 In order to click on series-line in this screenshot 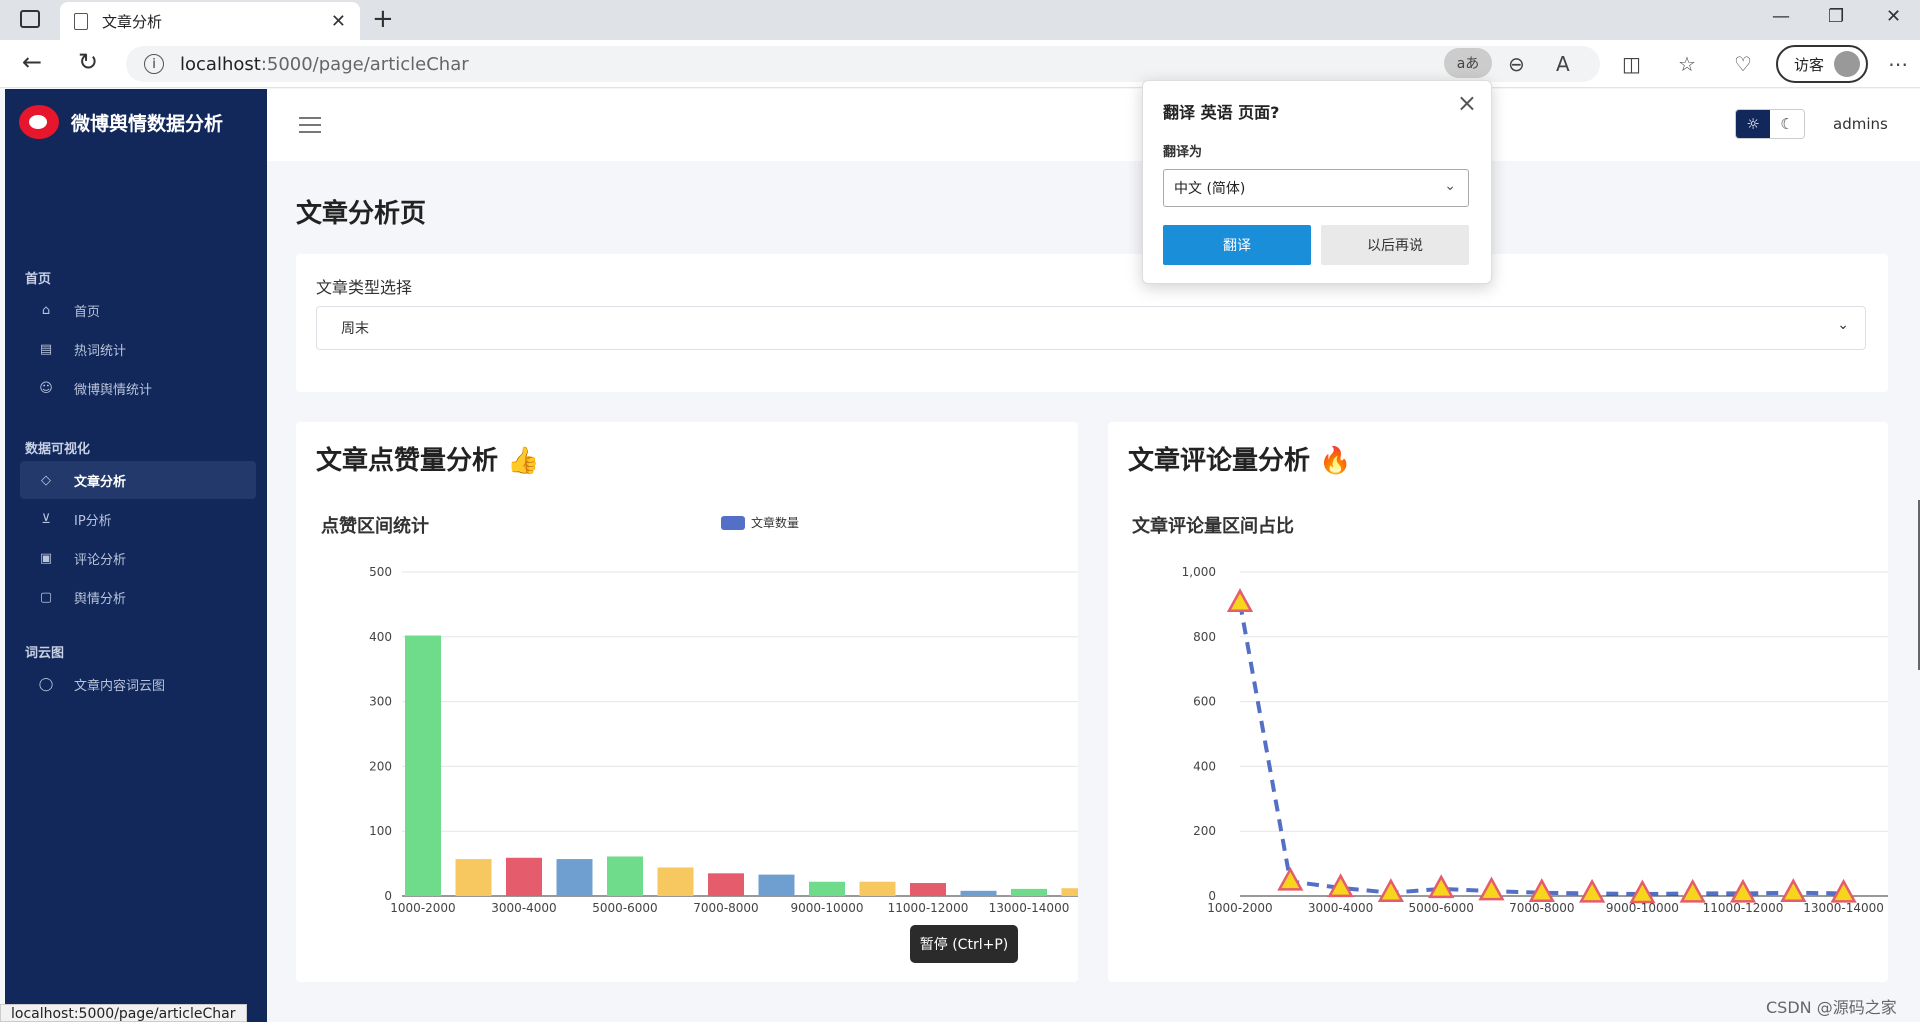, I will do `click(1541, 749)`.